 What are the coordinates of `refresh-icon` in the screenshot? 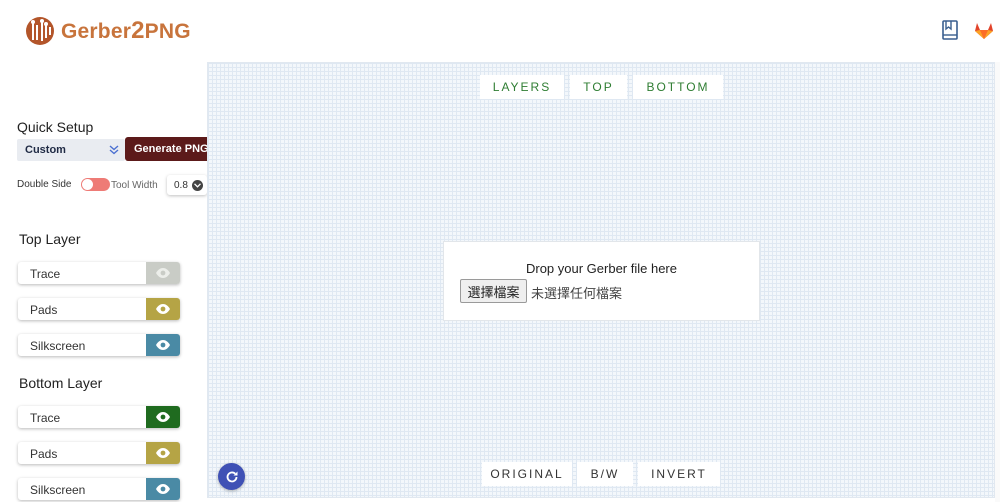 It's located at (231, 476).